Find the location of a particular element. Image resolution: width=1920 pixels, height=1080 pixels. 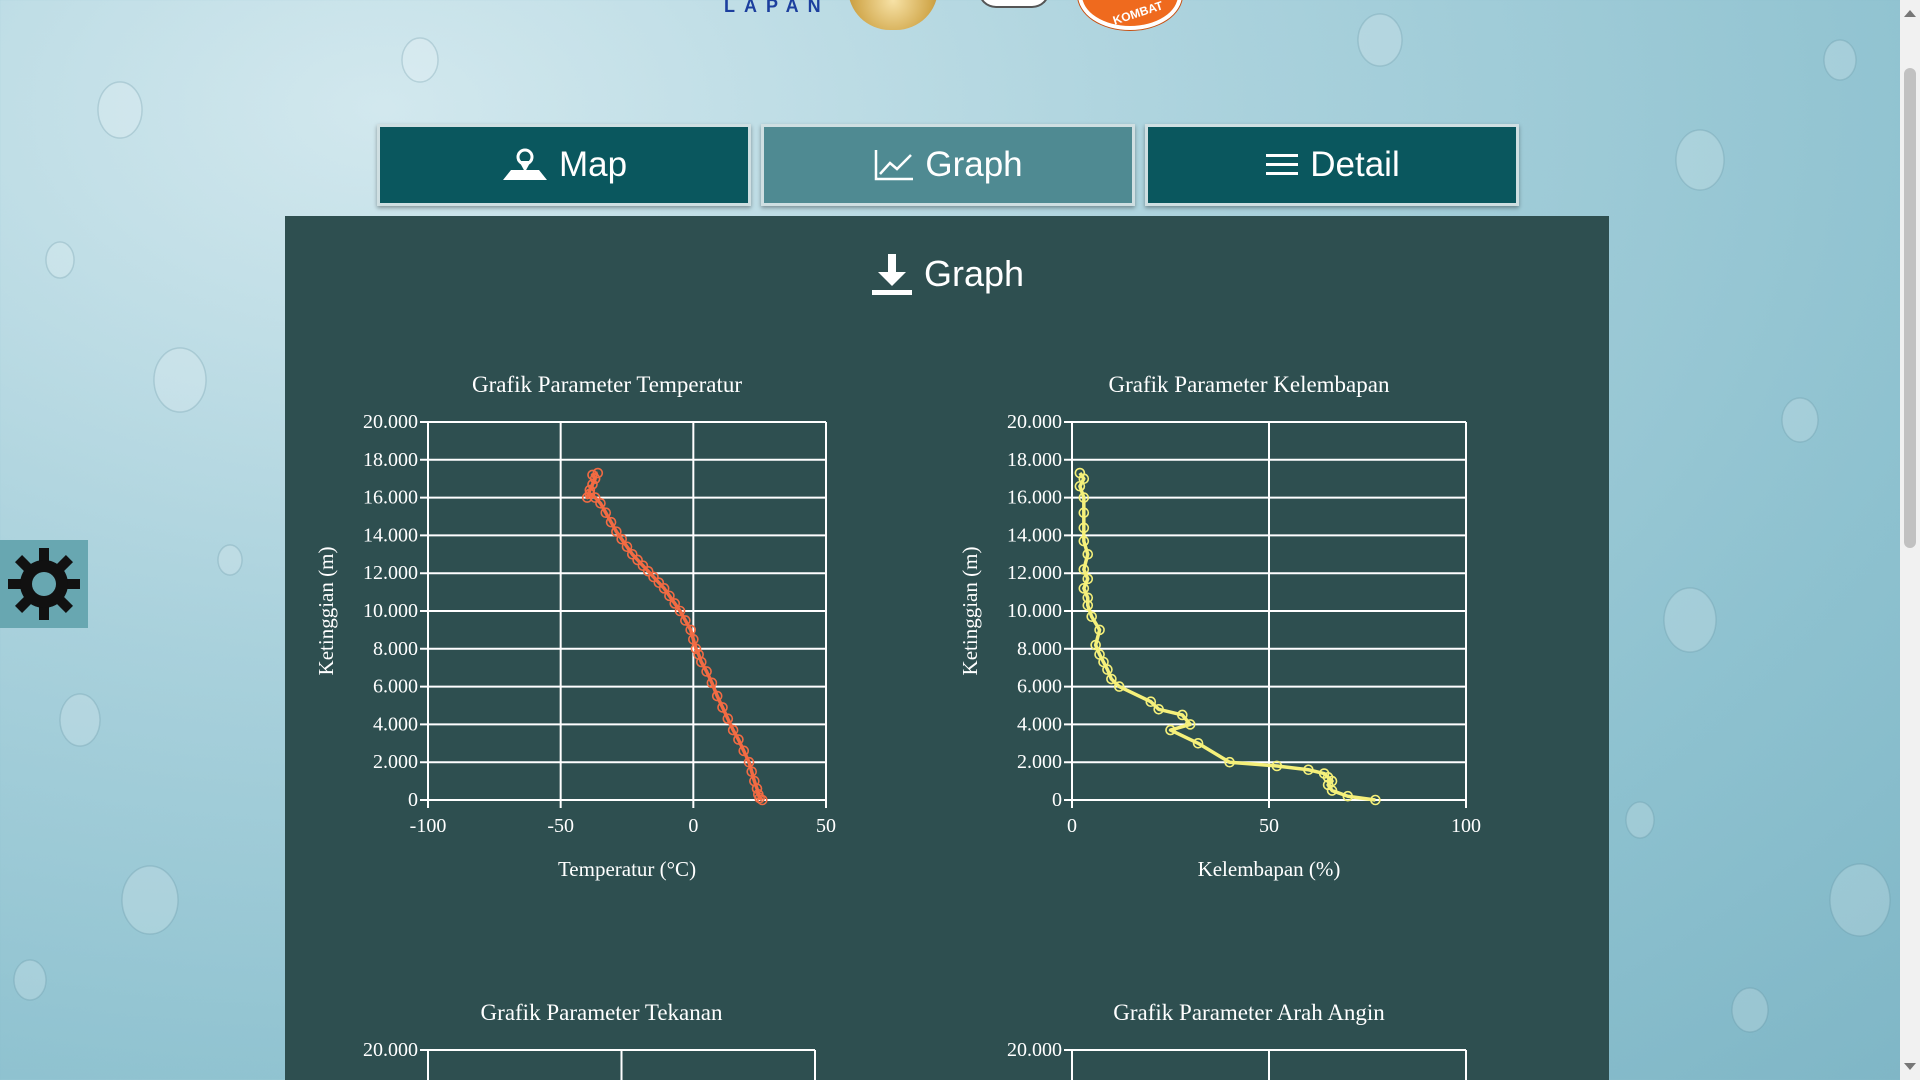

settings-button is located at coordinates (44, 584).